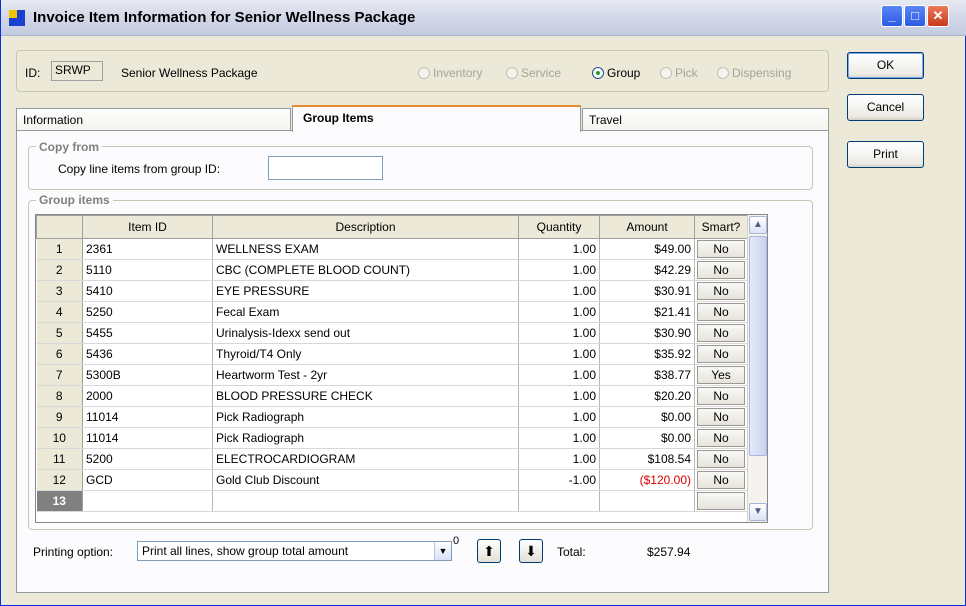 The width and height of the screenshot is (966, 606). What do you see at coordinates (450, 73) in the screenshot?
I see `radio-inventory: Inventory` at bounding box center [450, 73].